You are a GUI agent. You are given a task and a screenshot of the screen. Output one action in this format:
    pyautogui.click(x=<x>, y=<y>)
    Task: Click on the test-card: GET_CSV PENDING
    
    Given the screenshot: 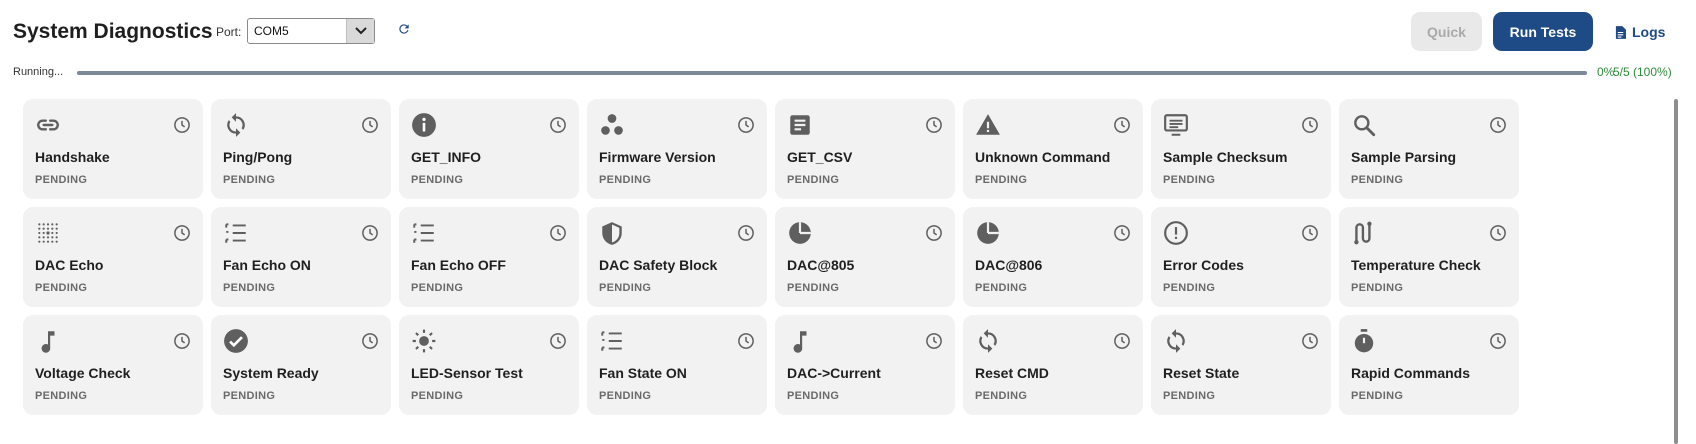 What is the action you would take?
    pyautogui.click(x=865, y=149)
    